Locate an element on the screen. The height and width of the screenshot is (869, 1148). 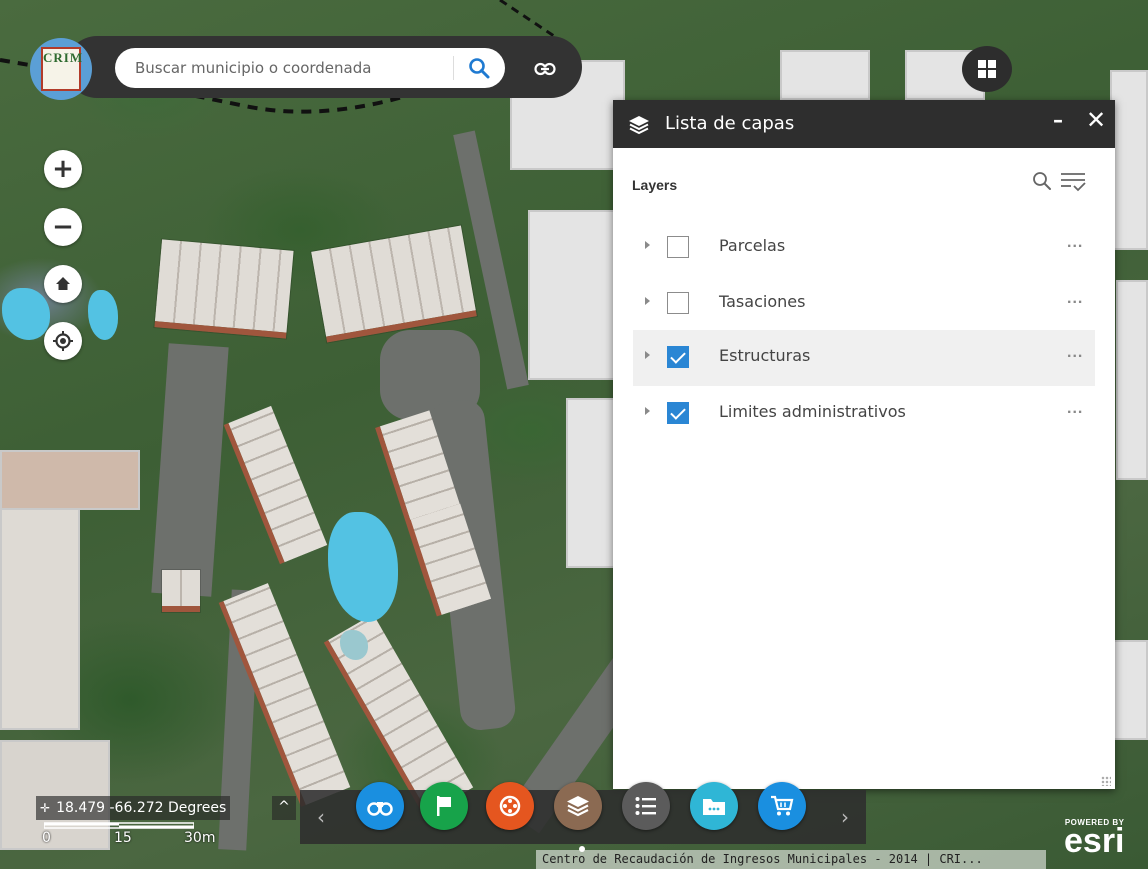
scale-label-mid: 15 is located at coordinates (123, 838).